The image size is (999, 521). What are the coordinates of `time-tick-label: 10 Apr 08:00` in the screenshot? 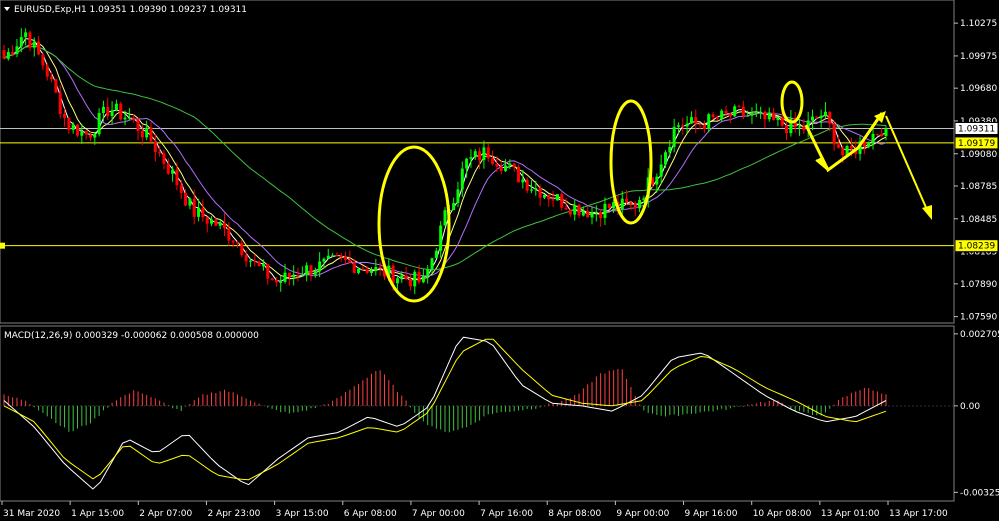 It's located at (782, 514).